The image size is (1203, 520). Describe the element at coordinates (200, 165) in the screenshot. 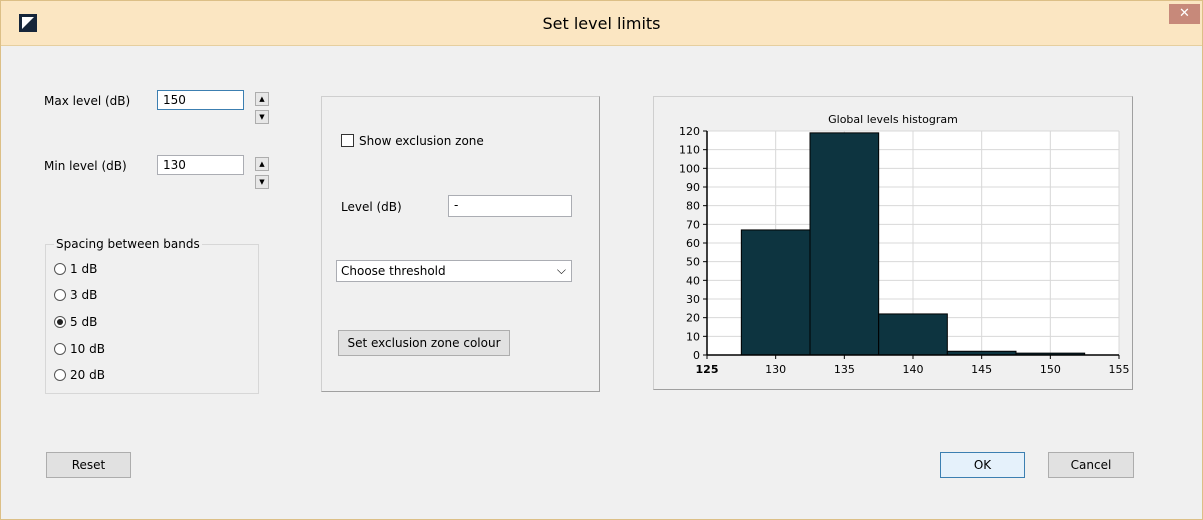

I see `min-level-input: 130` at that location.